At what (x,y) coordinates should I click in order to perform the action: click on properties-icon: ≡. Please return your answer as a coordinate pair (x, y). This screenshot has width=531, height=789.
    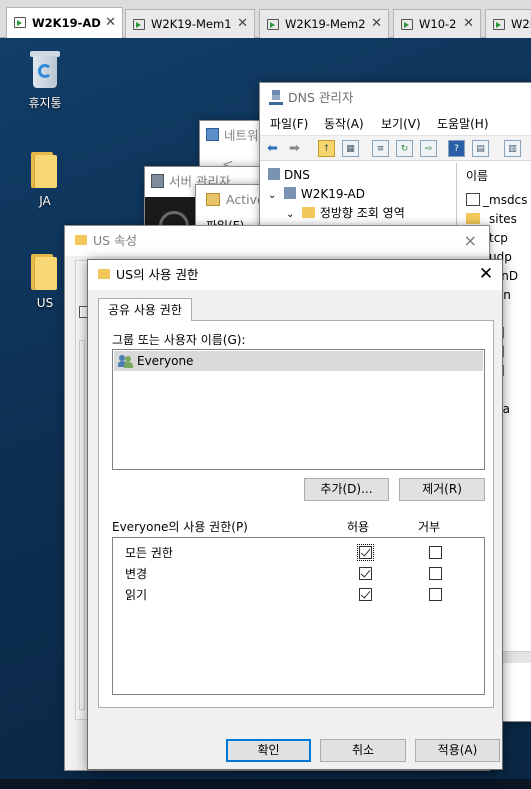
    Looking at the image, I should click on (380, 148).